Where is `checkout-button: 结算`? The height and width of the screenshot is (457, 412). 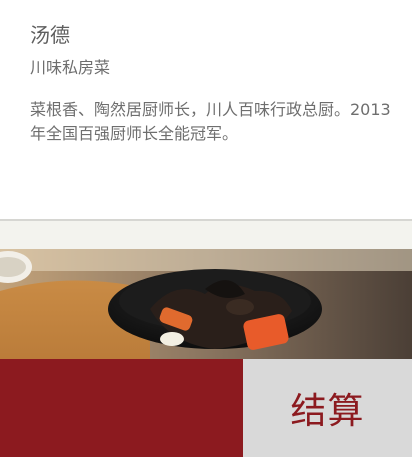
checkout-button: 结算 is located at coordinates (327, 408).